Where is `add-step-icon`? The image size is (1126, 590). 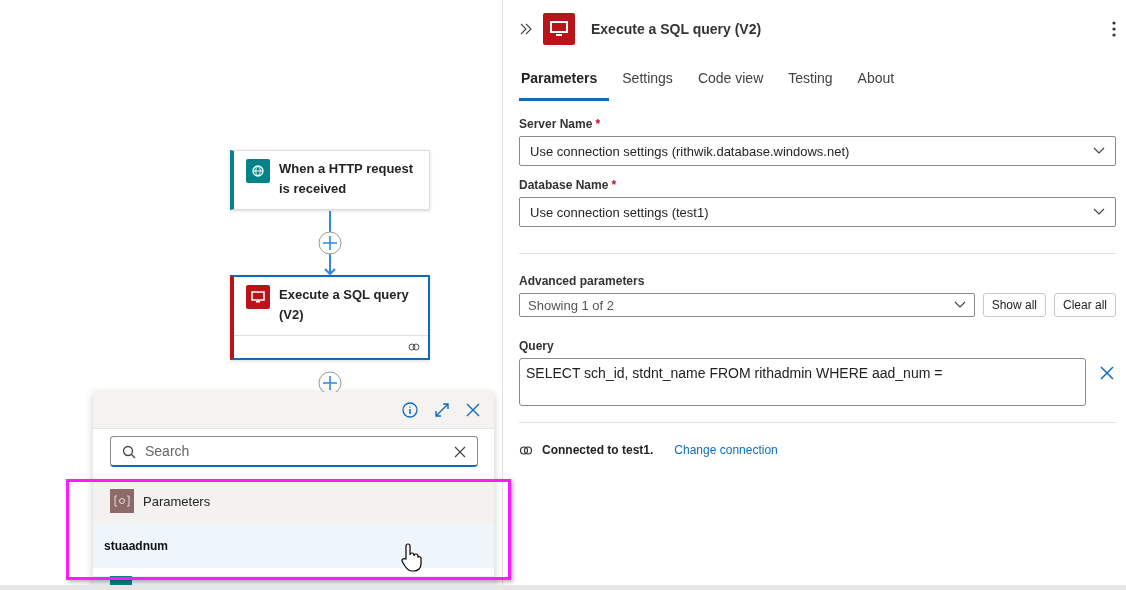 add-step-icon is located at coordinates (330, 243).